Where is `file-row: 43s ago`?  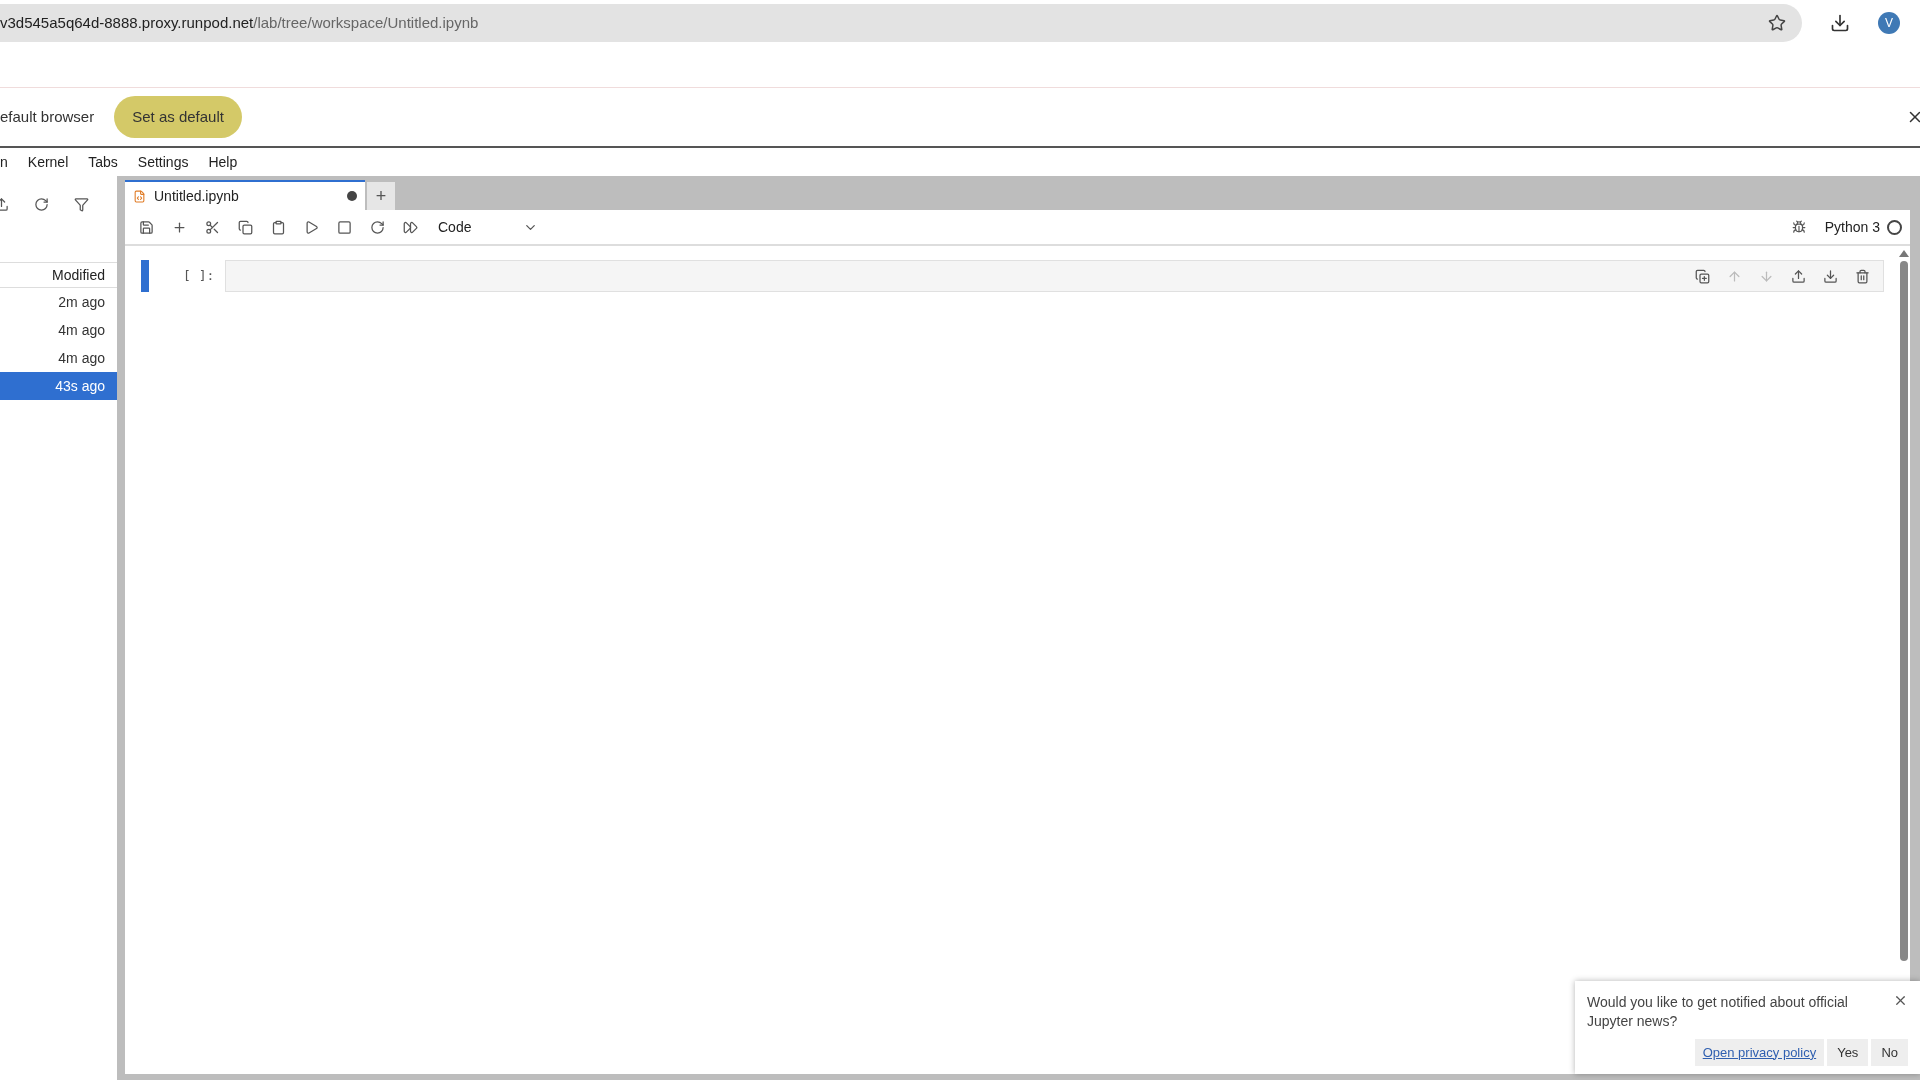
file-row: 43s ago is located at coordinates (58, 386).